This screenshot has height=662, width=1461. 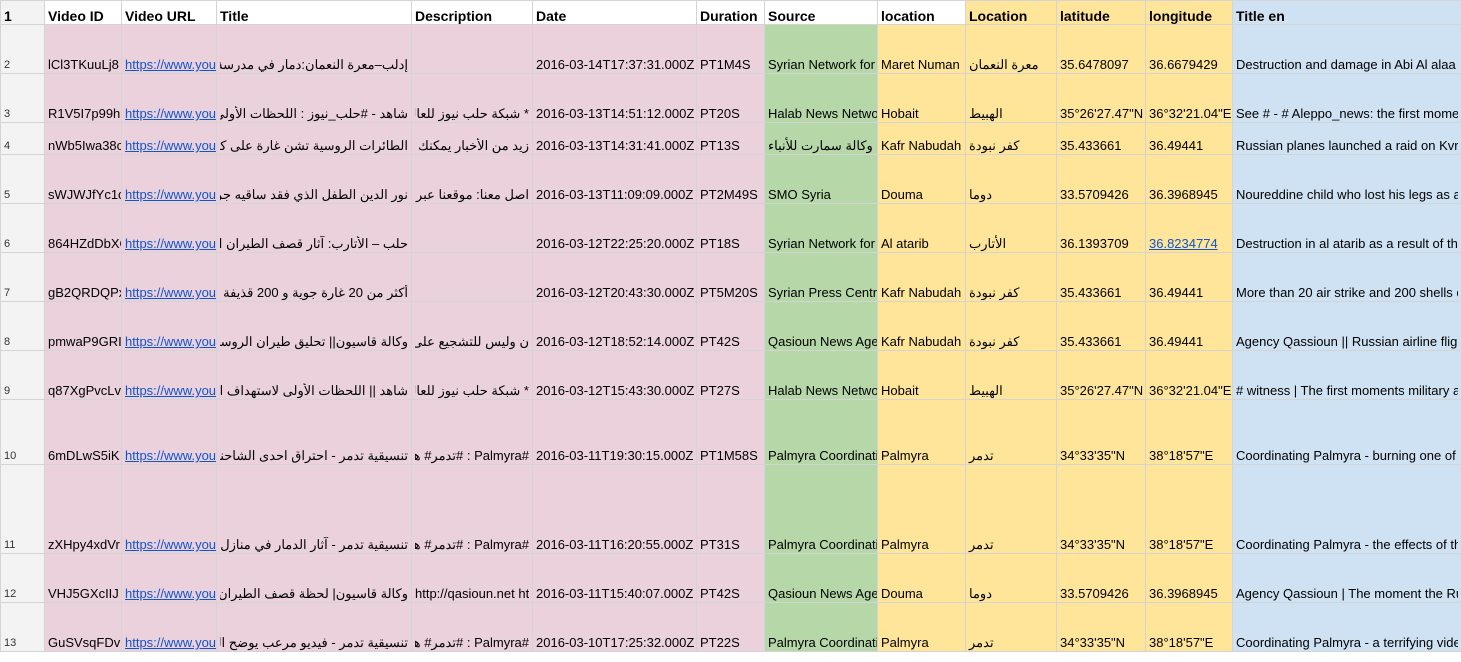 What do you see at coordinates (730, 627) in the screenshot?
I see `duration-cell: PT22S` at bounding box center [730, 627].